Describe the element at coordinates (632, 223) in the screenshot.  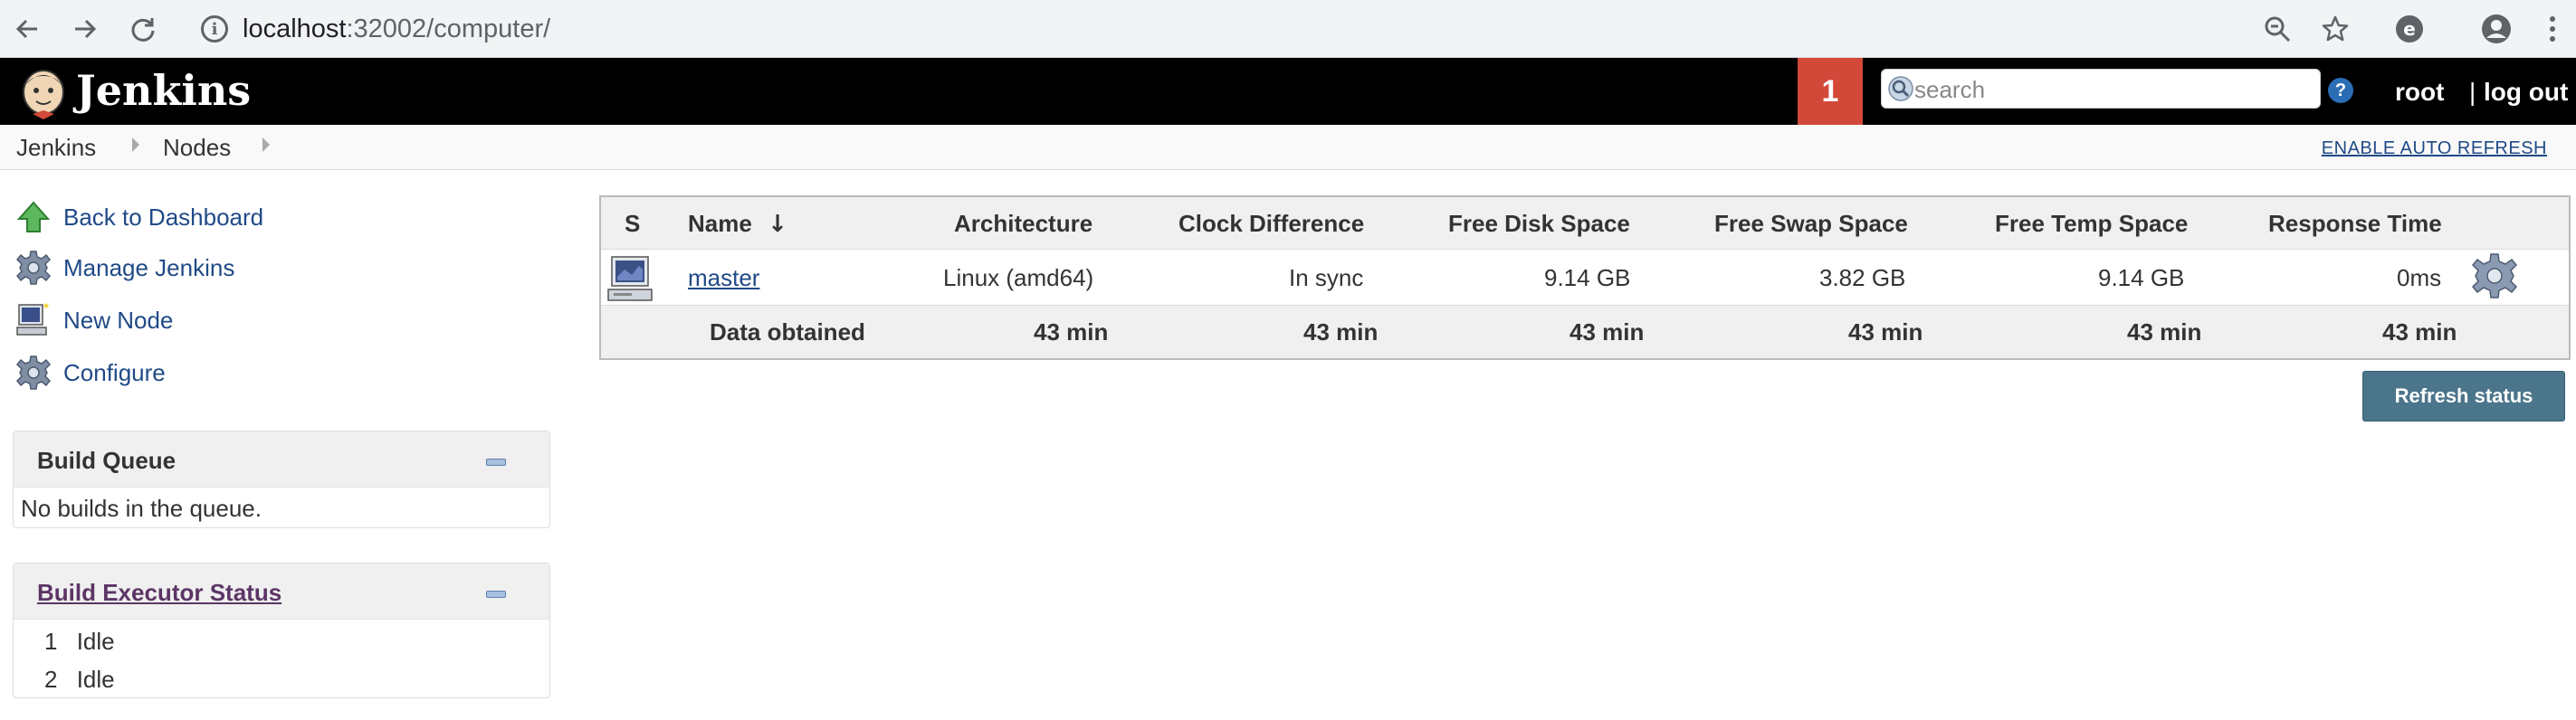
I see `col-header-status: S` at that location.